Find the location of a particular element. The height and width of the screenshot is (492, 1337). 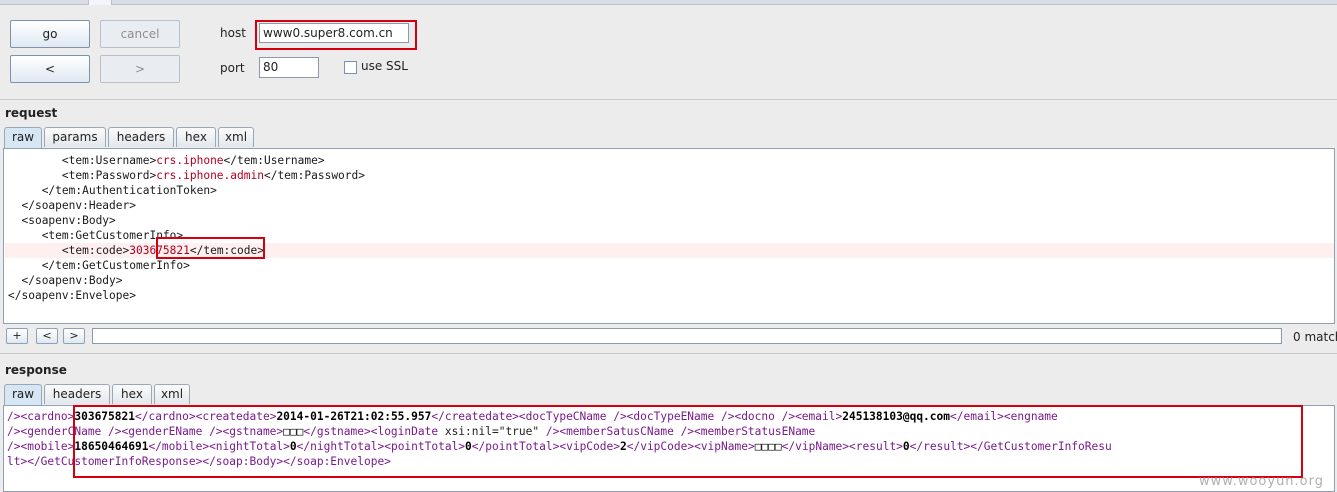

port-label: port is located at coordinates (232, 68).